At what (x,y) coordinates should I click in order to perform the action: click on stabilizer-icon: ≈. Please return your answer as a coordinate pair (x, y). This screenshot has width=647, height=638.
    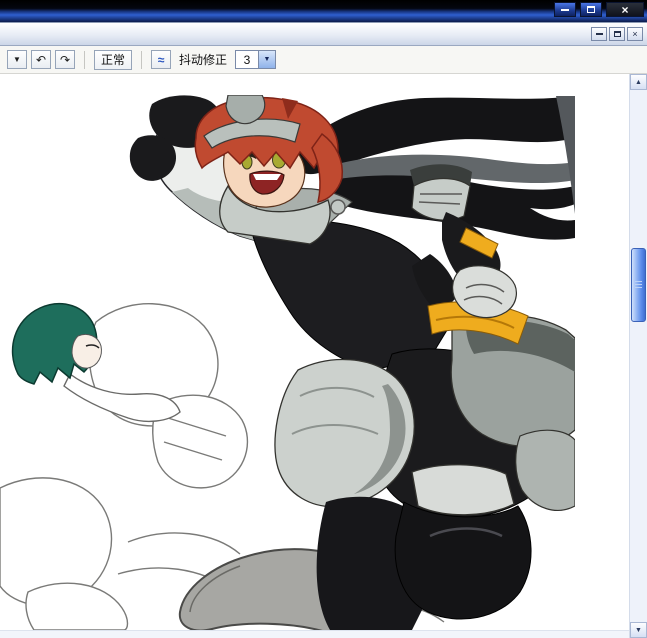
    Looking at the image, I should click on (161, 59).